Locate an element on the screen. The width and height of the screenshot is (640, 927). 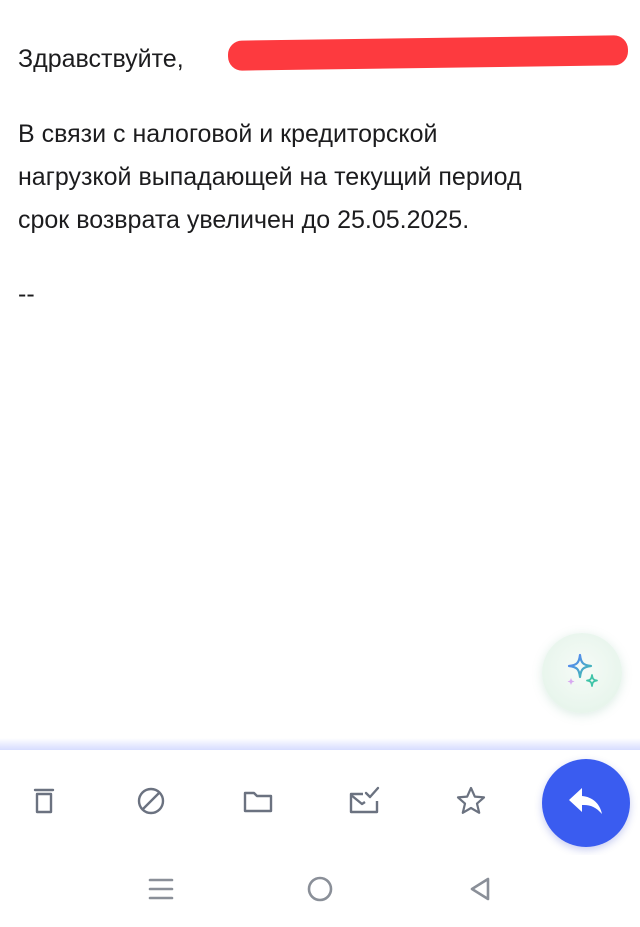
mark-read-button is located at coordinates (364, 803).